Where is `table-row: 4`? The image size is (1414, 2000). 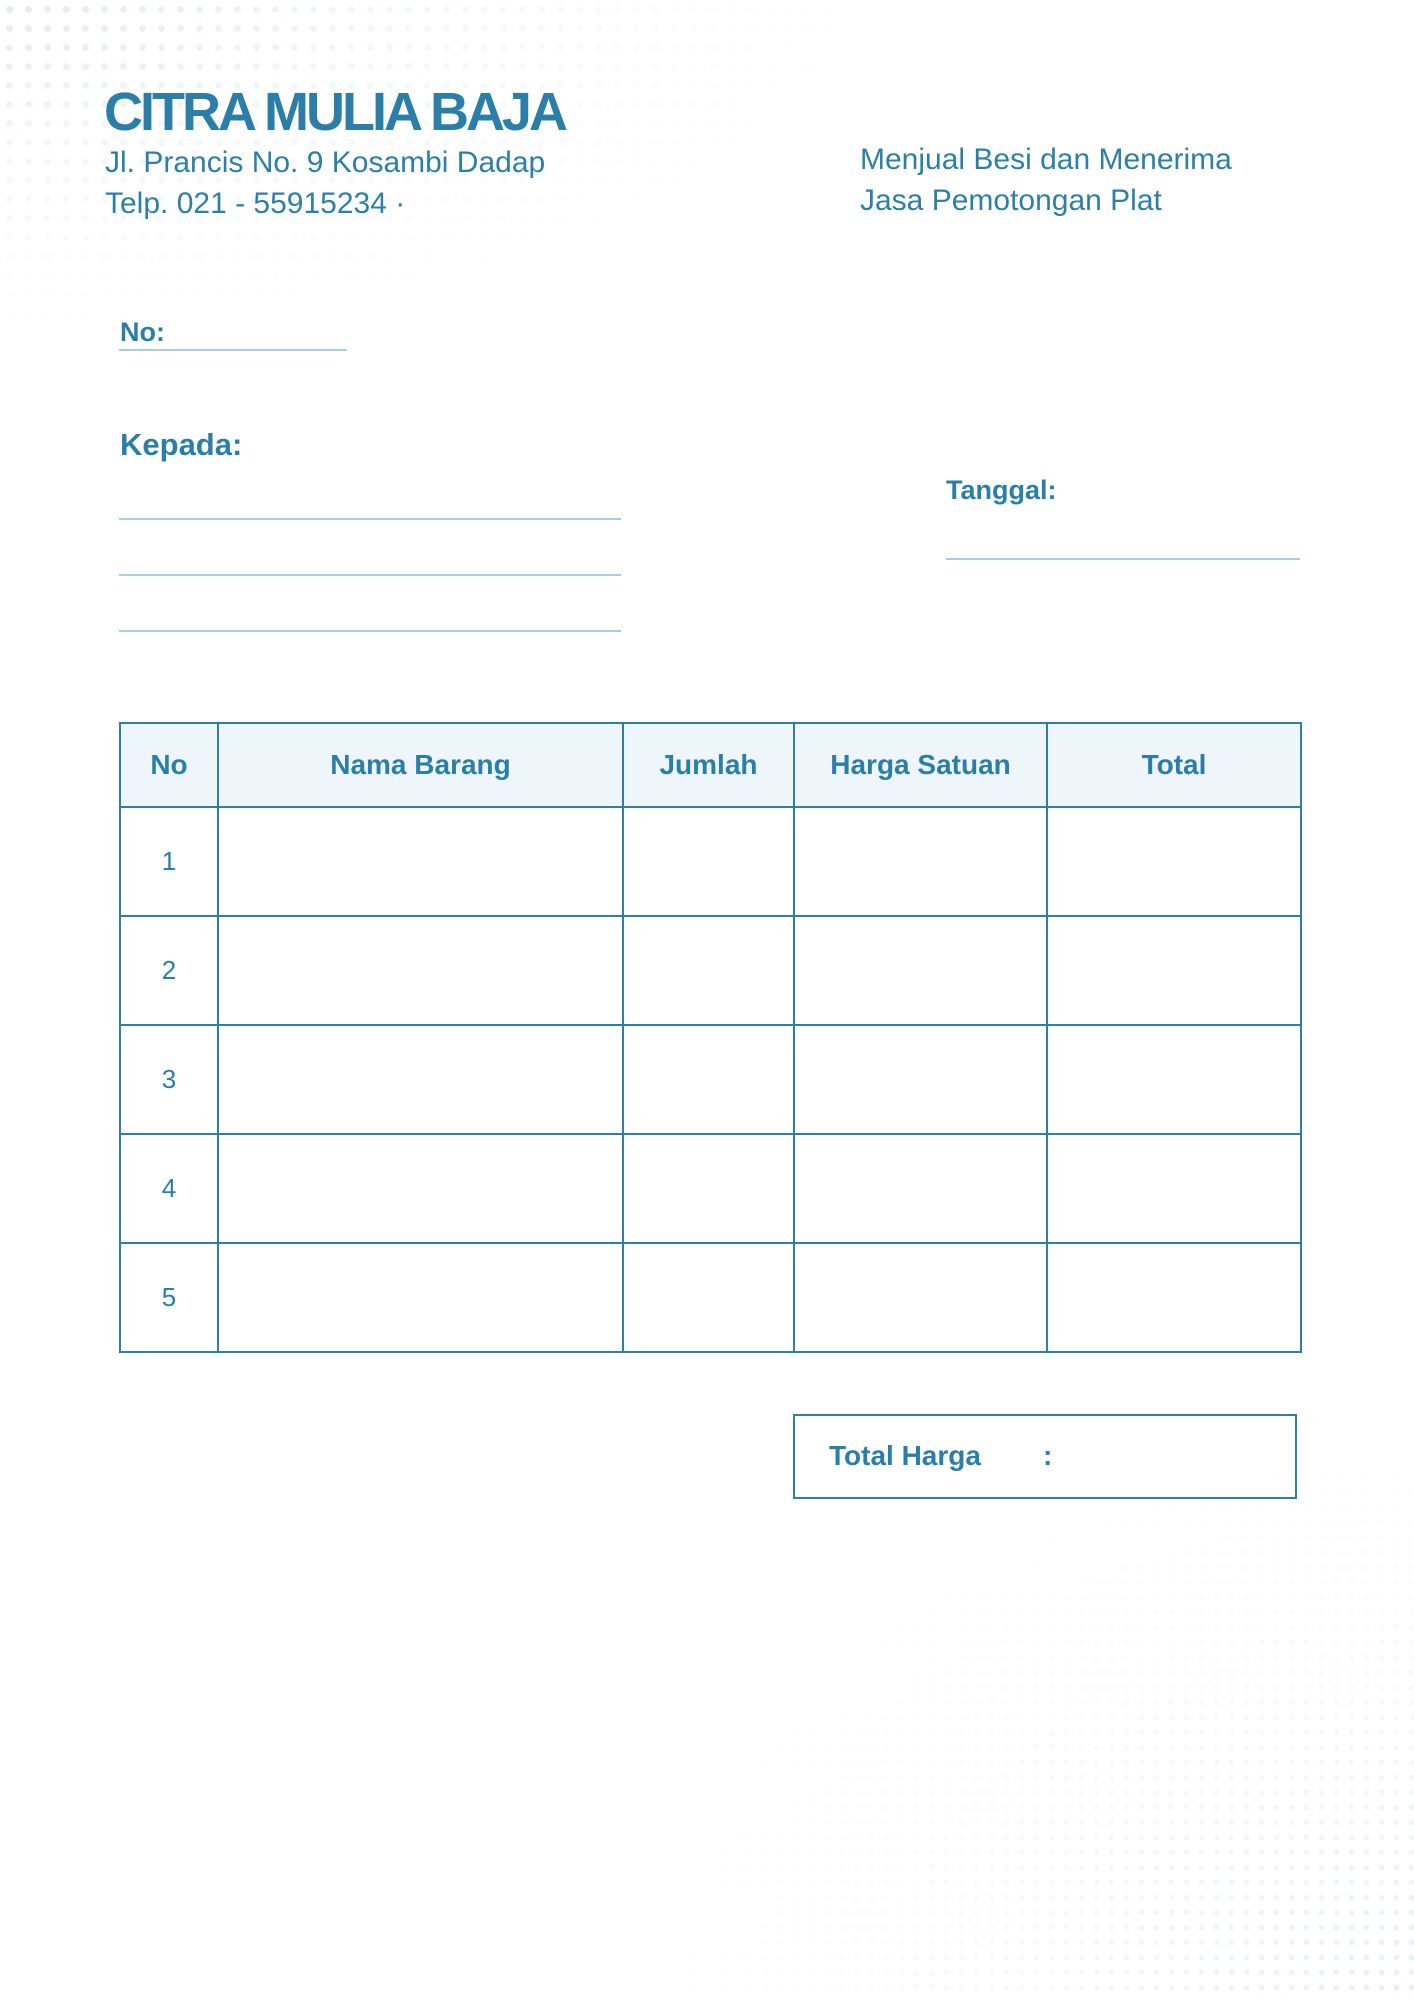
table-row: 4 is located at coordinates (710, 1188).